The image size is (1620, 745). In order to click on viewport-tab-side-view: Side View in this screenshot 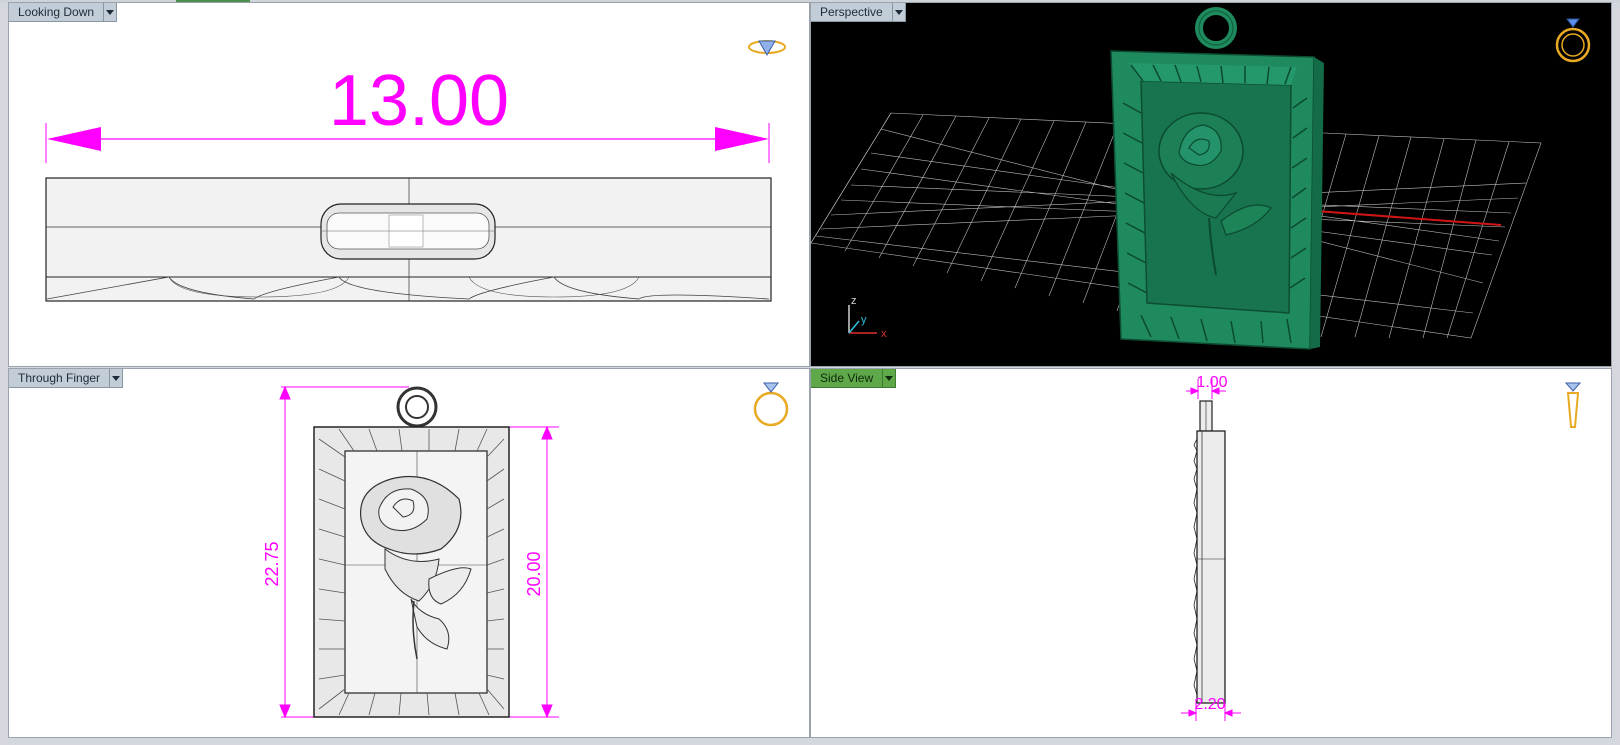, I will do `click(854, 378)`.